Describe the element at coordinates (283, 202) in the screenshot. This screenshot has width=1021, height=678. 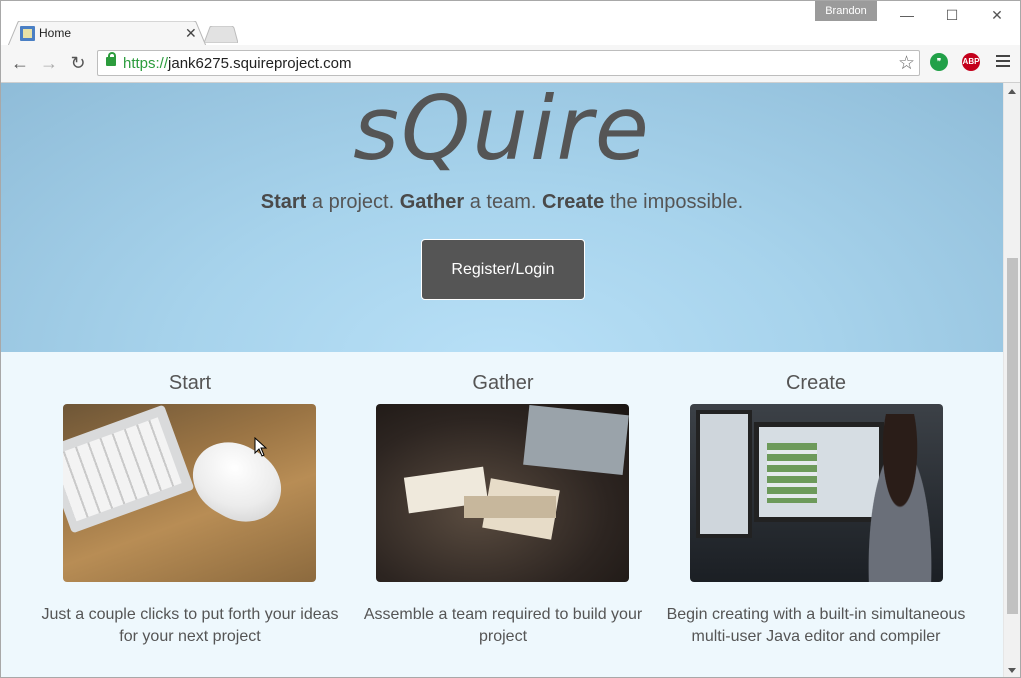
I see `tagline-start: Start` at that location.